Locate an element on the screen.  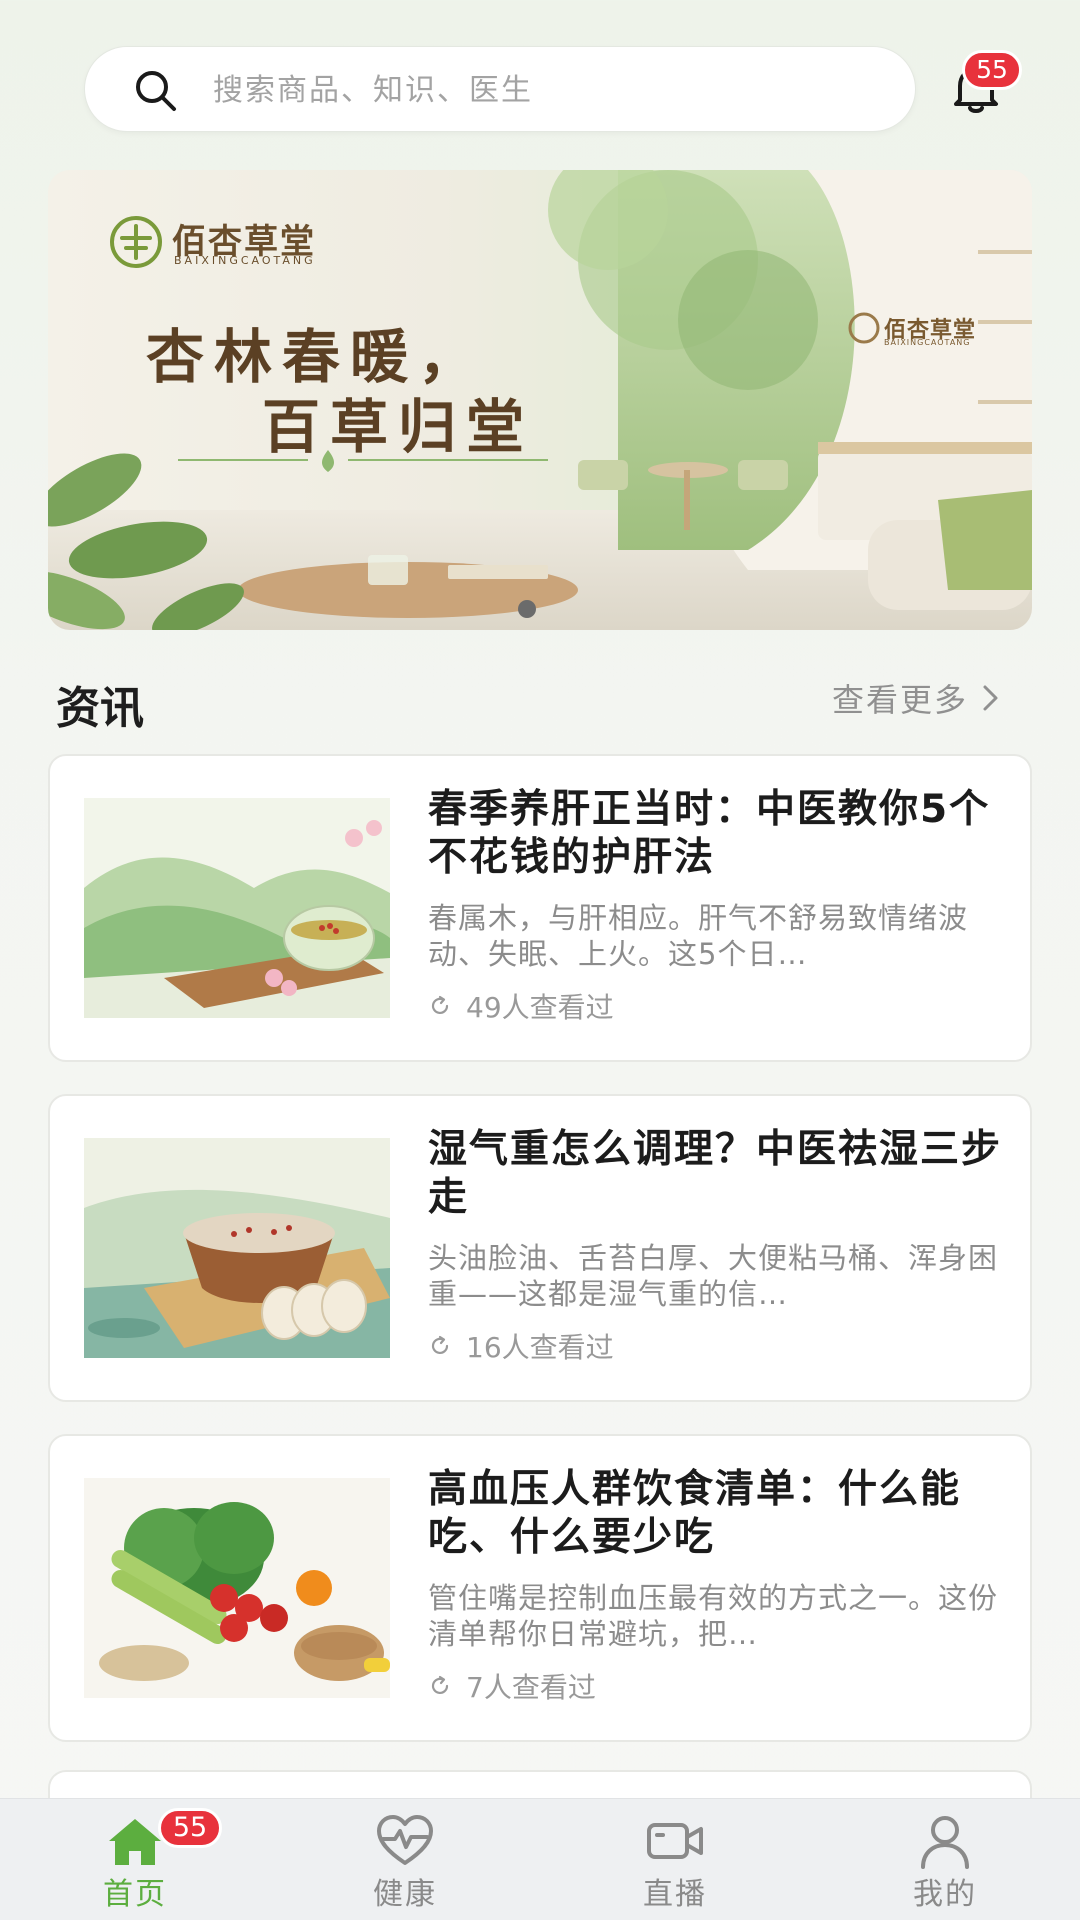
nav-label-profile: 我的 is located at coordinates (945, 1894).